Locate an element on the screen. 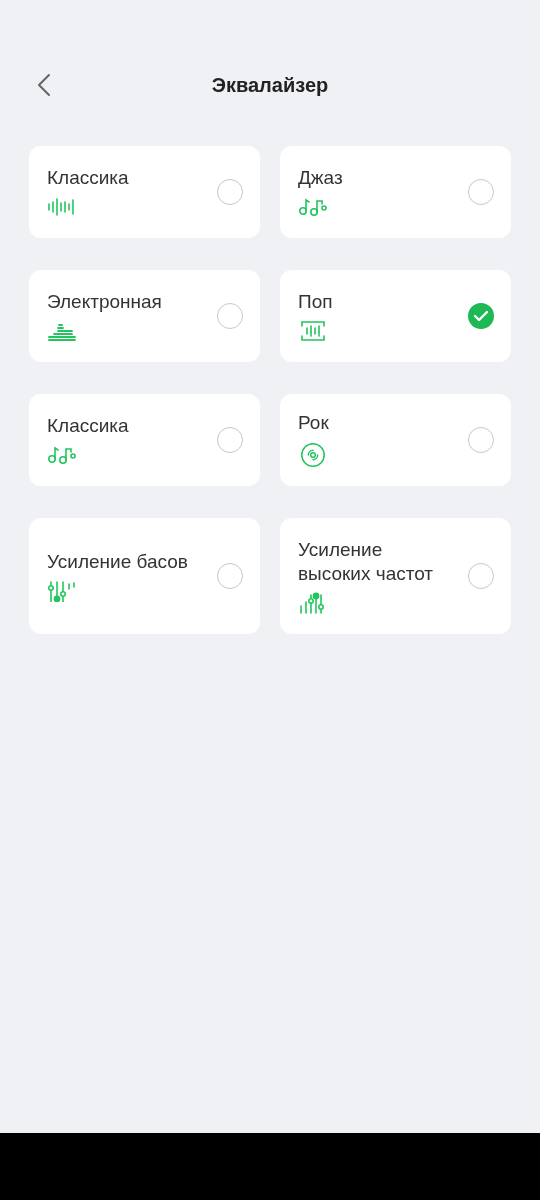 This screenshot has width=540, height=1200. preset-label: Усиление высоких частот is located at coordinates (366, 562).